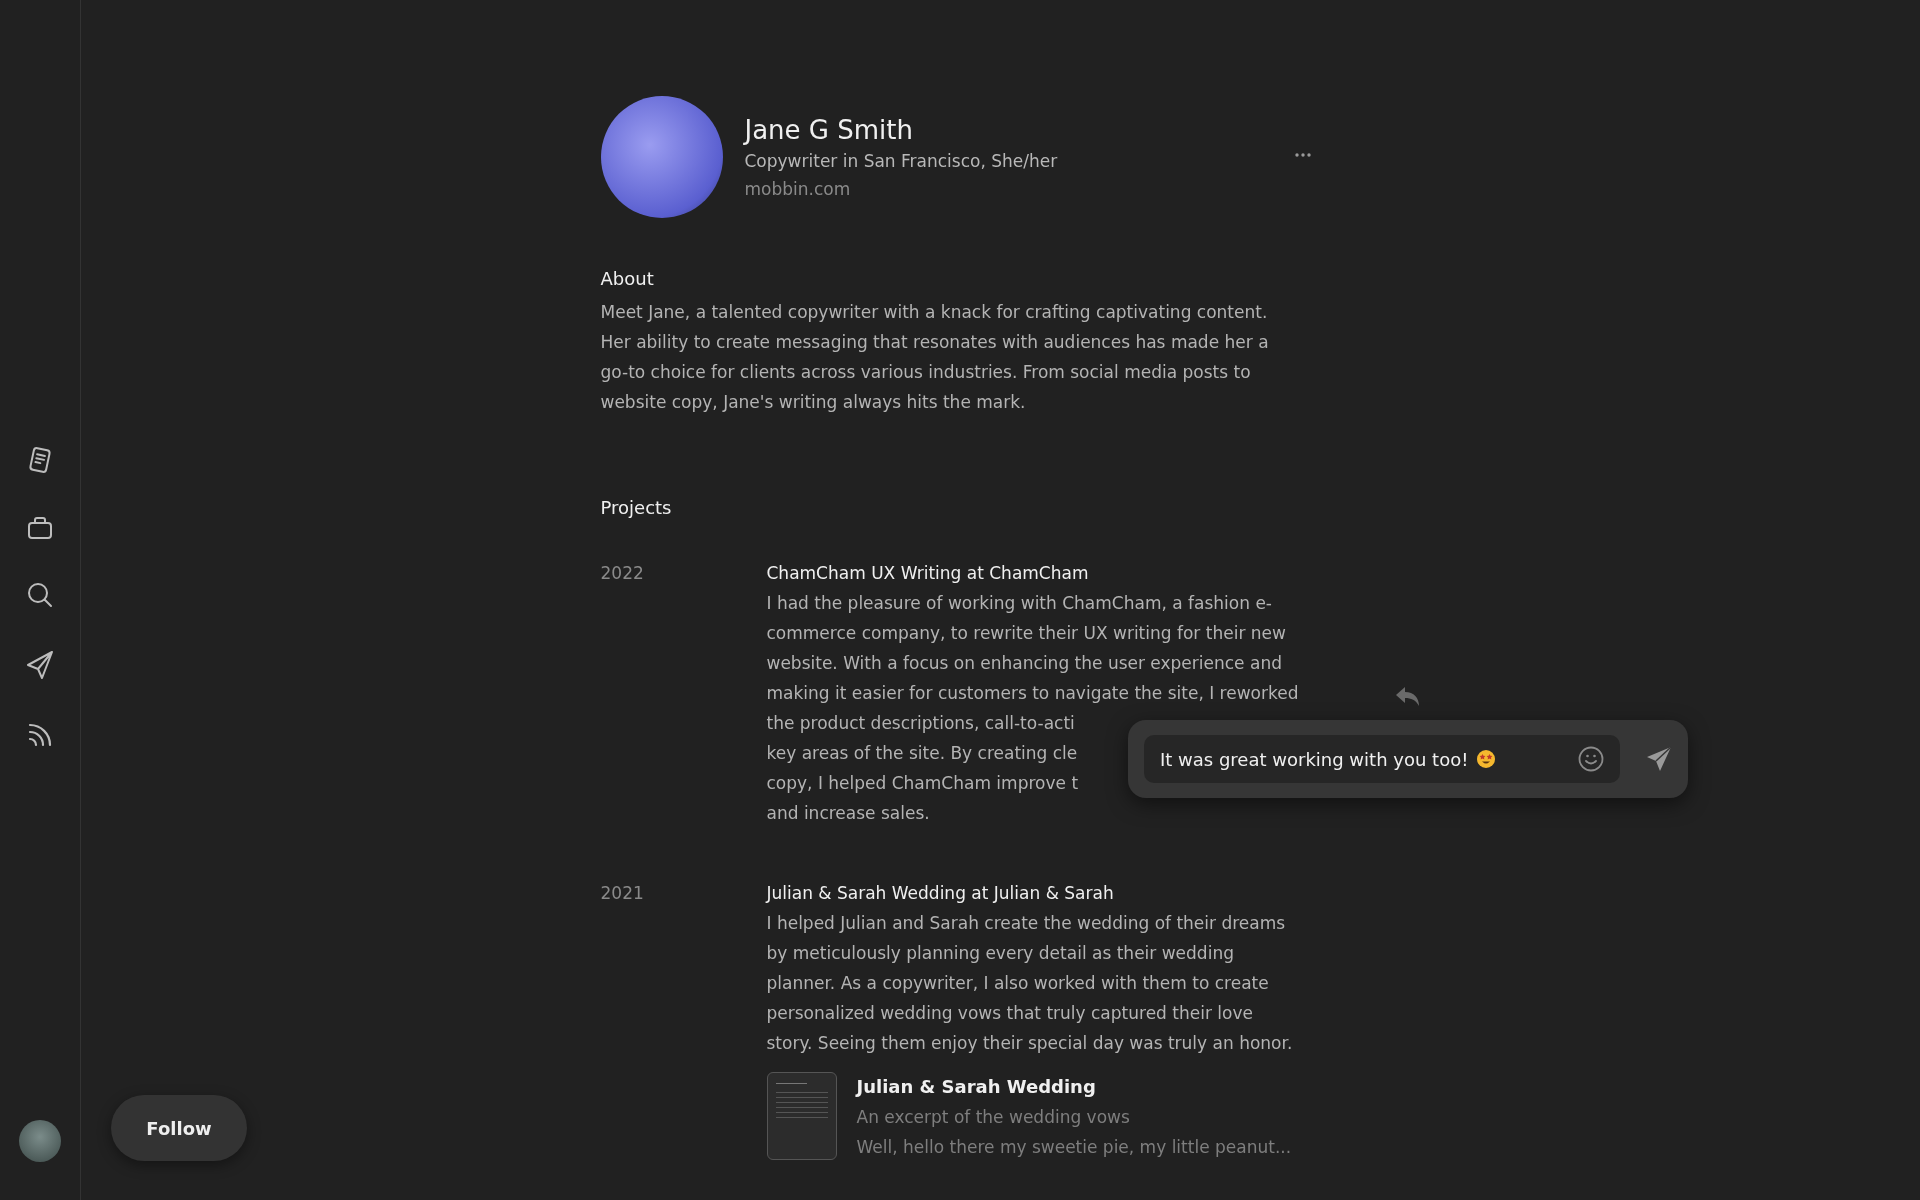  Describe the element at coordinates (922, 753) in the screenshot. I see `project-description-line: key areas of the site. By creating cle` at that location.